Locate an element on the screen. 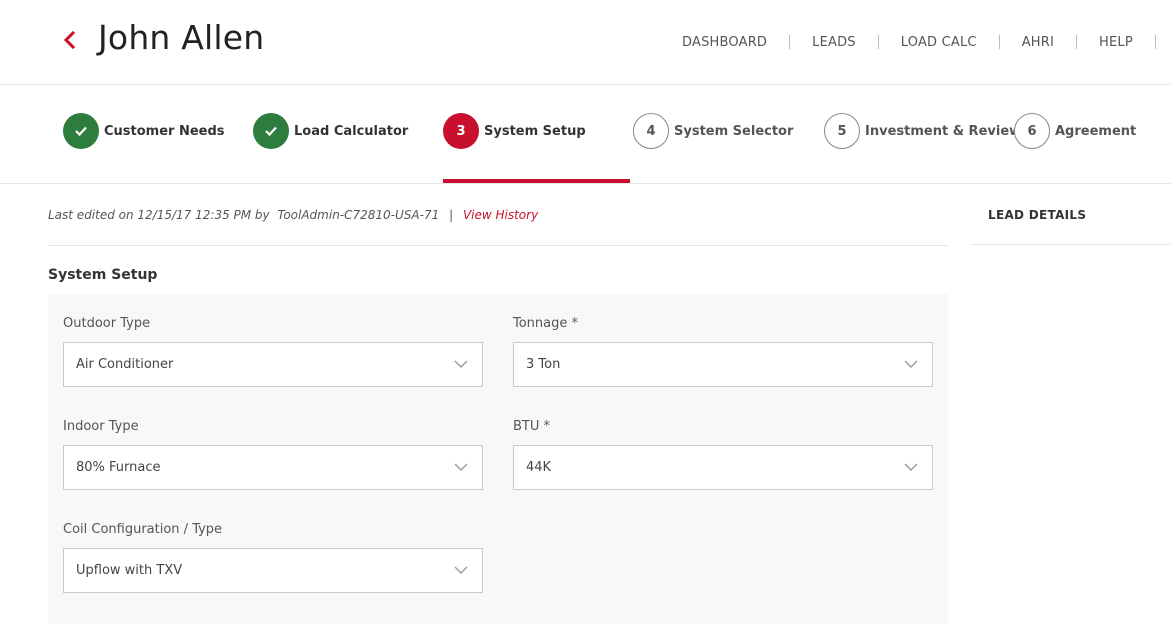  page-title: John Allen is located at coordinates (181, 37).